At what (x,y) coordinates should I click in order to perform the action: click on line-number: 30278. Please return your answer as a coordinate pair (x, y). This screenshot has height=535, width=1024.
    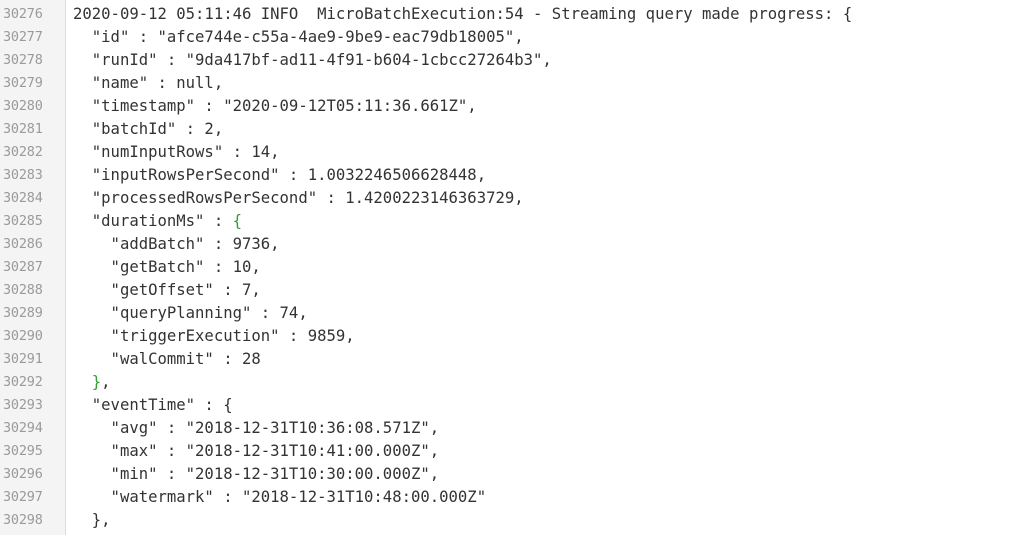
    Looking at the image, I should click on (23, 60).